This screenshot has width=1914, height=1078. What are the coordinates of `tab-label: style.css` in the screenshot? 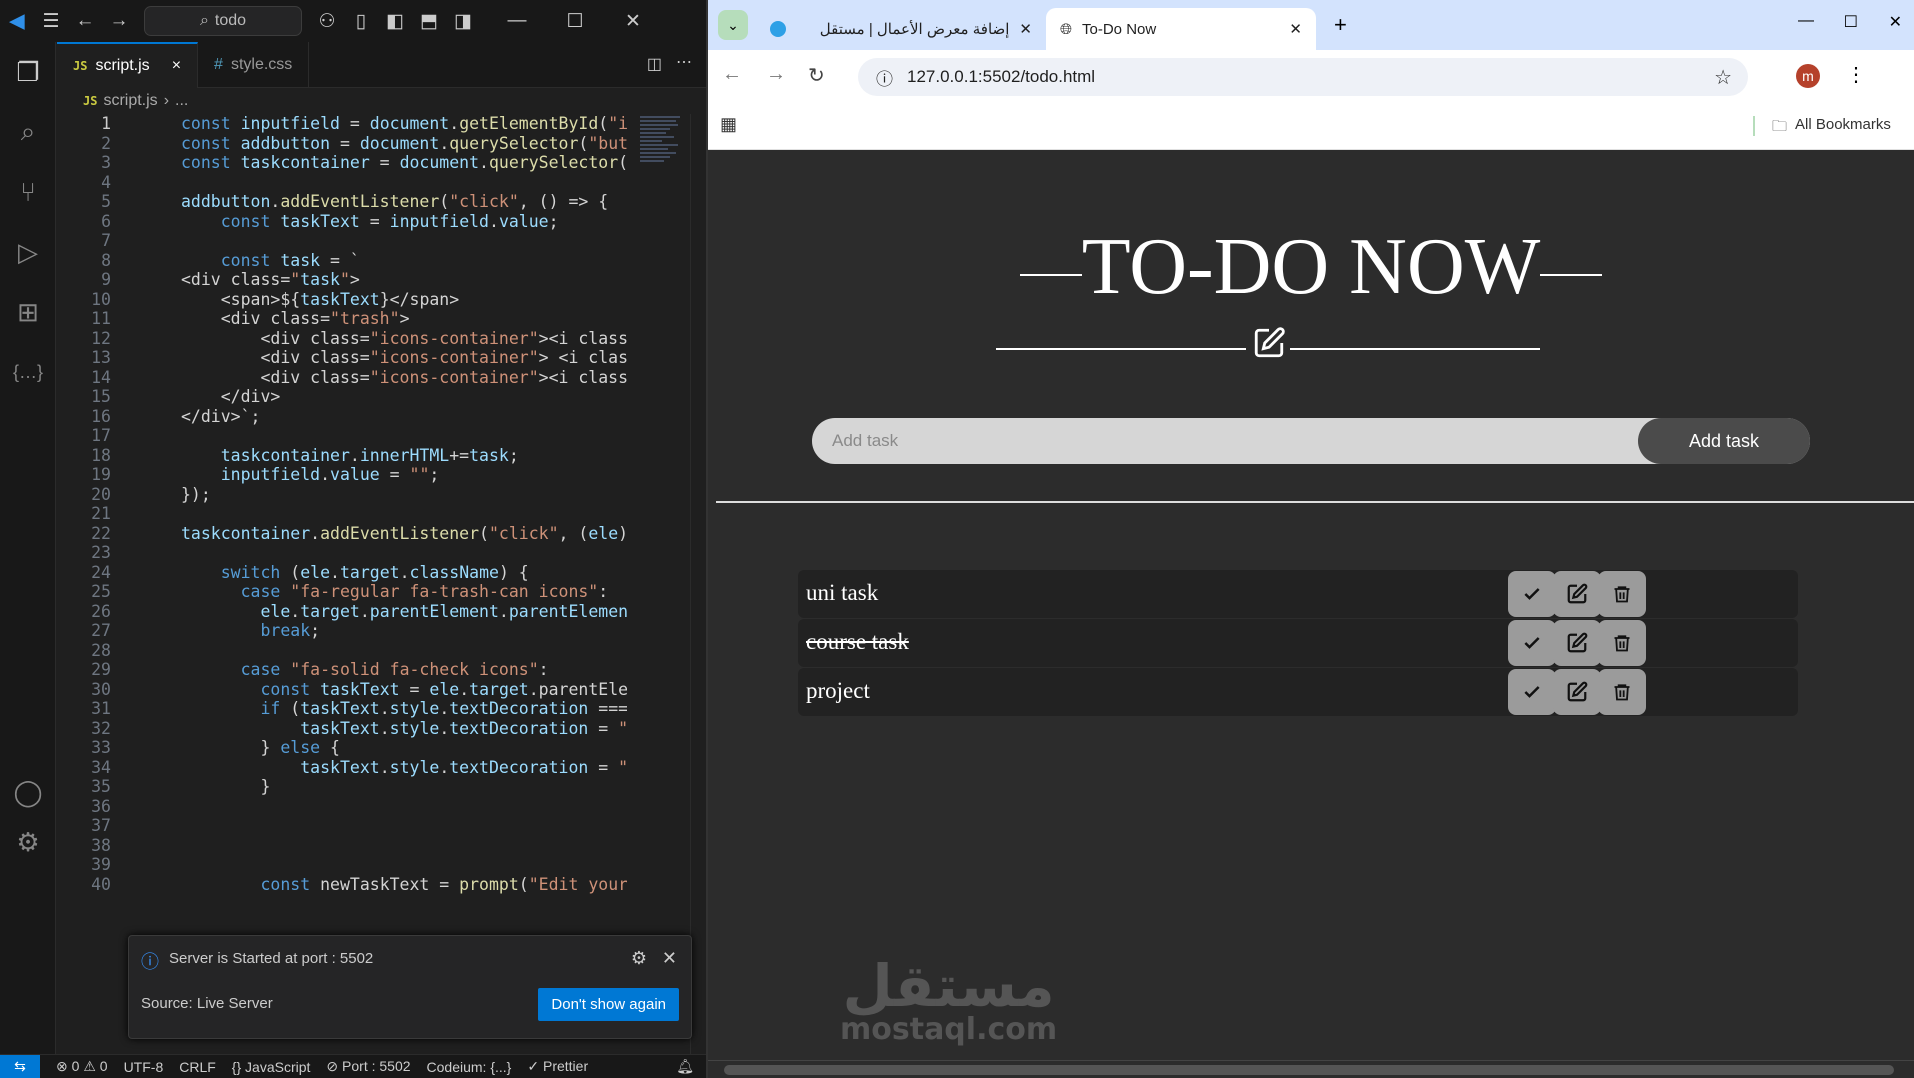 It's located at (261, 64).